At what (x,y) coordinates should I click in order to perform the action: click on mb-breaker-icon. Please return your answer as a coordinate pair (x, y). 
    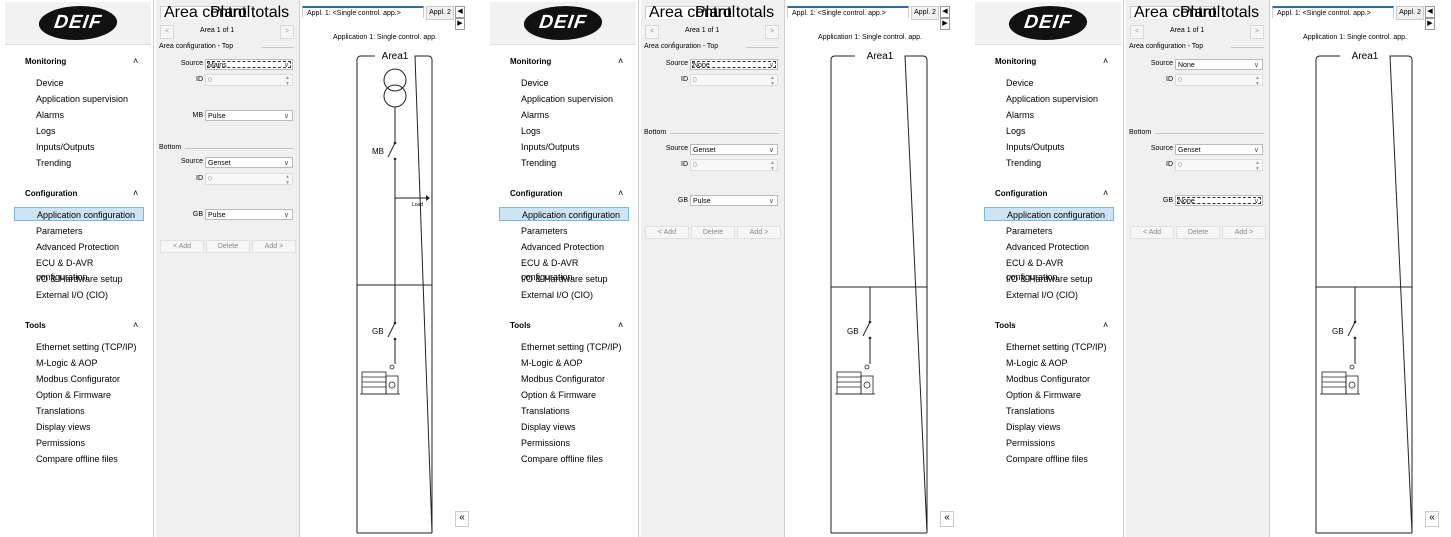
    Looking at the image, I should click on (392, 151).